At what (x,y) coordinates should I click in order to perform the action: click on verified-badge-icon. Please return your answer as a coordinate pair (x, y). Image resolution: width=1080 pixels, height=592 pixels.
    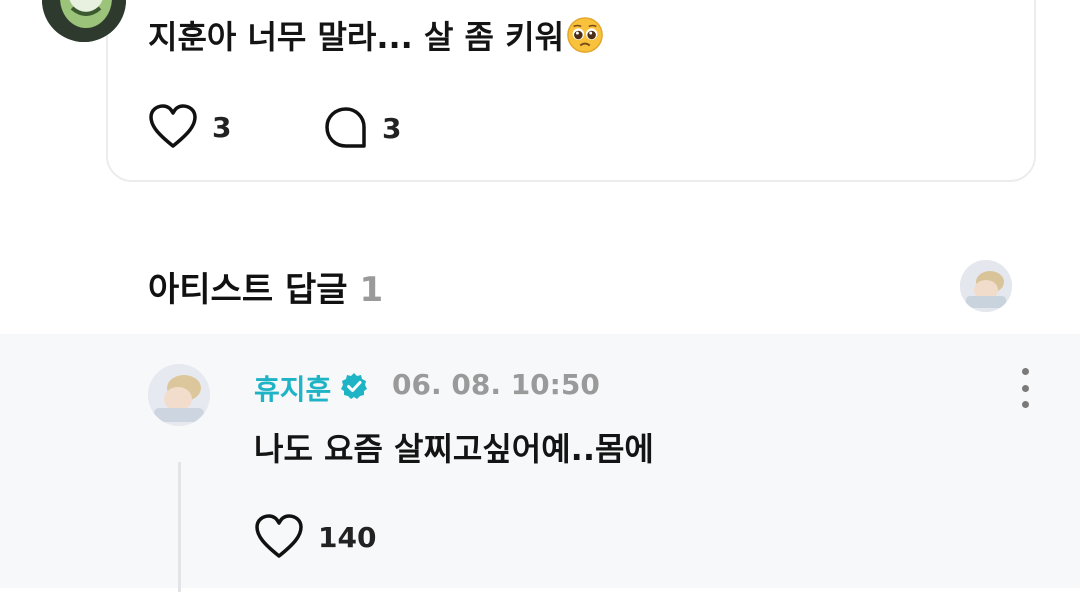
    Looking at the image, I should click on (354, 386).